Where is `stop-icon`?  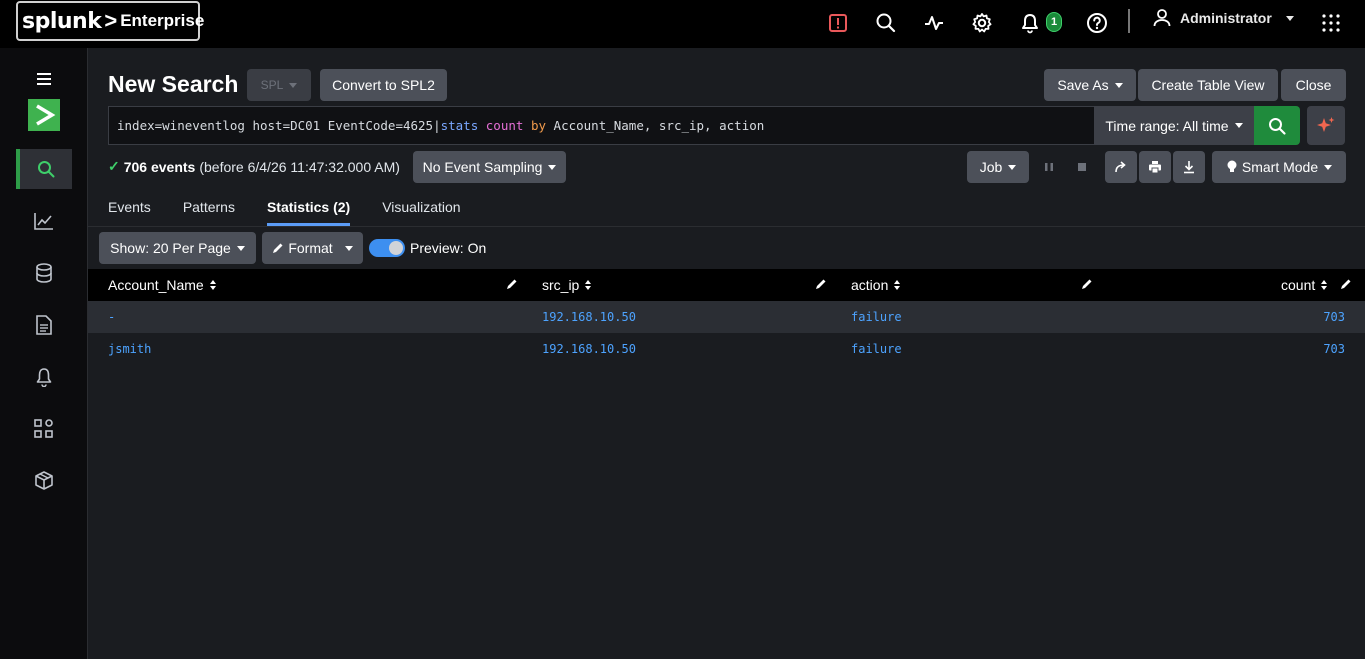
stop-icon is located at coordinates (1082, 167).